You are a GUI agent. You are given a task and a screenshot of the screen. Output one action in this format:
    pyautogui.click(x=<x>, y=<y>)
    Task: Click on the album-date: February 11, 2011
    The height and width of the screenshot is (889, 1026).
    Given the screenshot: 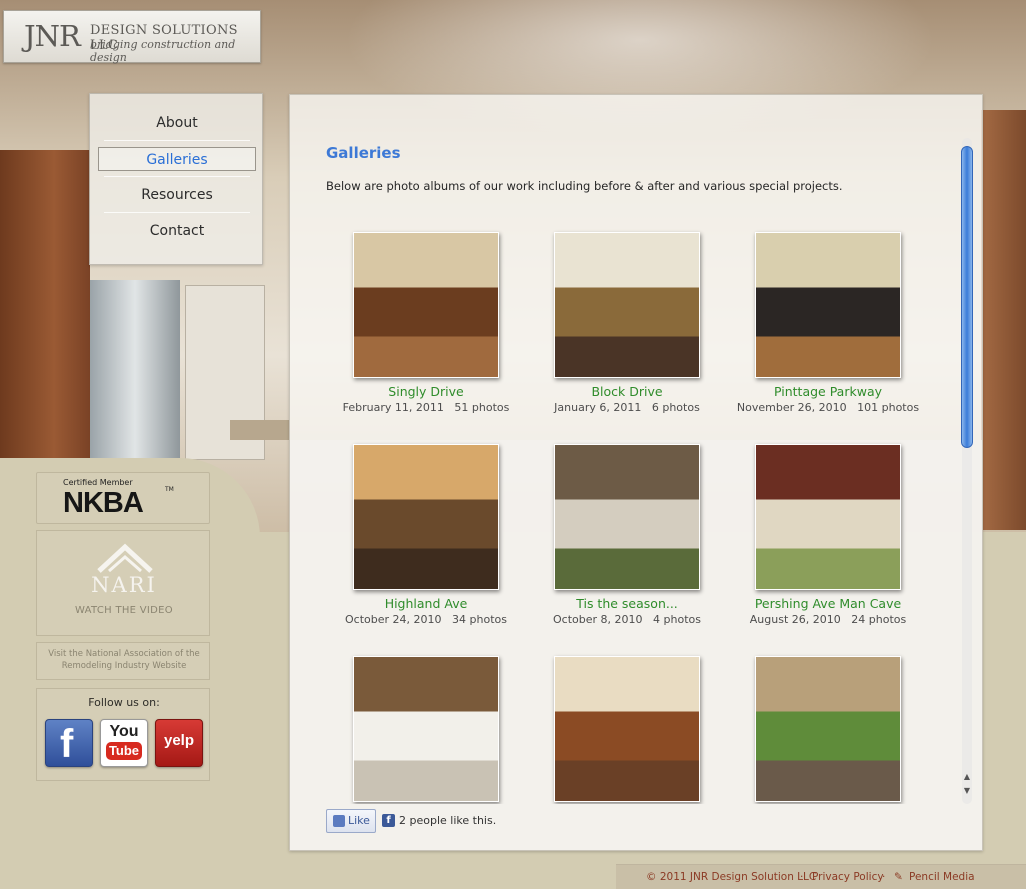 What is the action you would take?
    pyautogui.click(x=393, y=407)
    